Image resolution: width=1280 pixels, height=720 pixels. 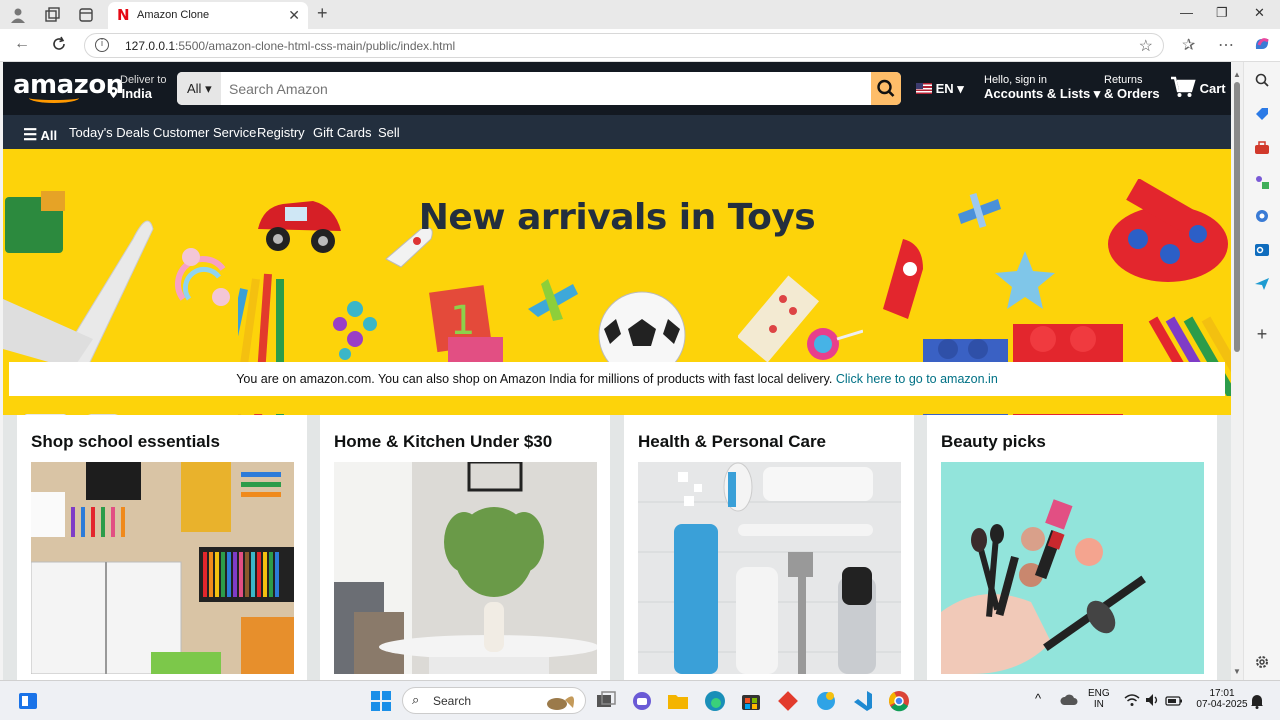 What do you see at coordinates (294, 15) in the screenshot?
I see `close-tab-icon: ✕` at bounding box center [294, 15].